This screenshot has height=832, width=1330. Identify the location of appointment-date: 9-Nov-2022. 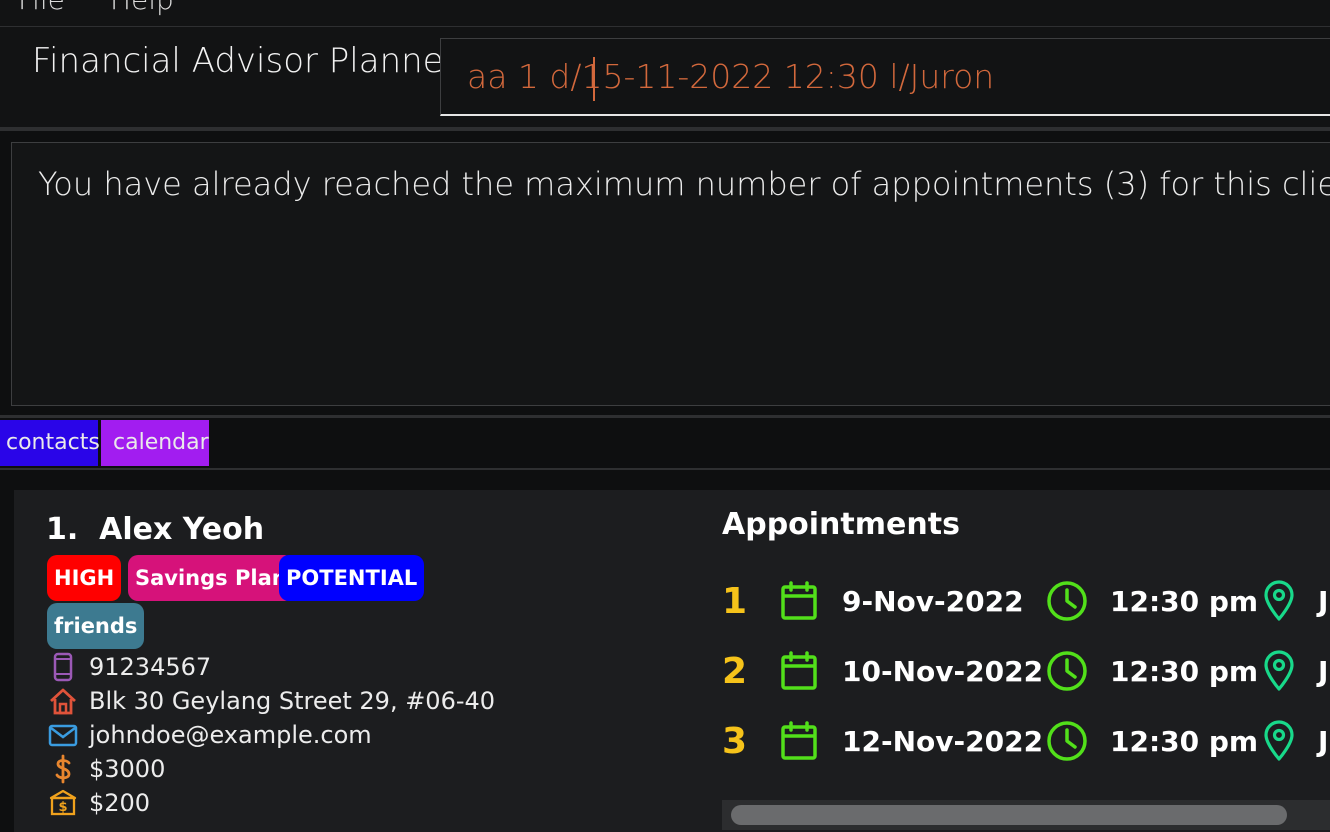
(933, 601).